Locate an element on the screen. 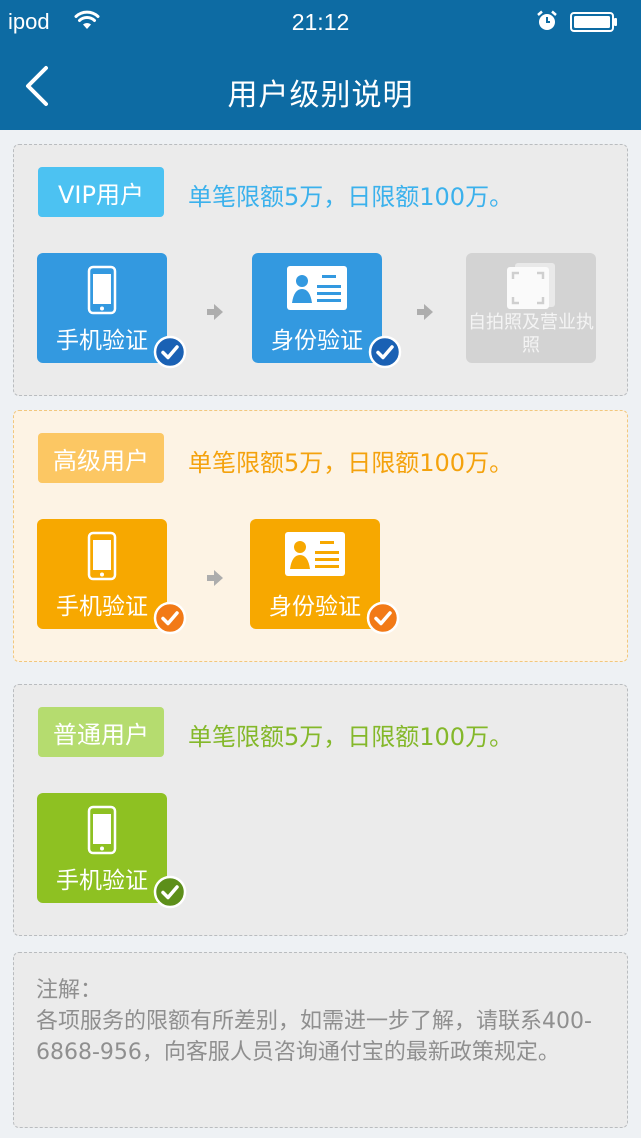 Image resolution: width=641 pixels, height=1138 pixels. level-tag-vip: VIP用户 is located at coordinates (101, 192).